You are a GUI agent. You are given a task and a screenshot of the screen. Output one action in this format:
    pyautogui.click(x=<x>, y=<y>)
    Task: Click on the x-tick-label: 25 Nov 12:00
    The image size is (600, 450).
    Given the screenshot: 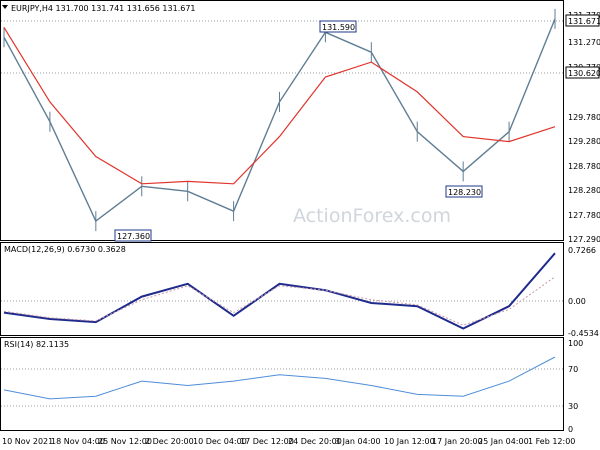 What is the action you would take?
    pyautogui.click(x=125, y=441)
    